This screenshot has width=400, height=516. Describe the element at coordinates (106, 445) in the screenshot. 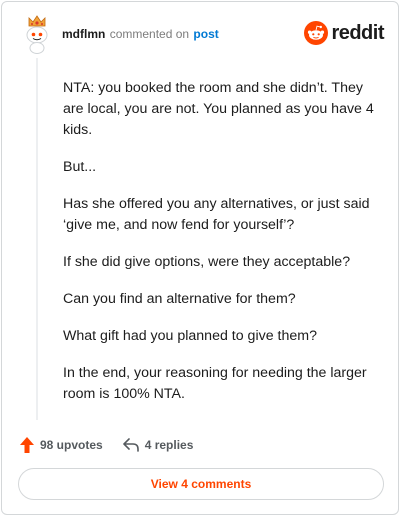

I see `comment-actions: 98 upvotes 4 replies` at that location.